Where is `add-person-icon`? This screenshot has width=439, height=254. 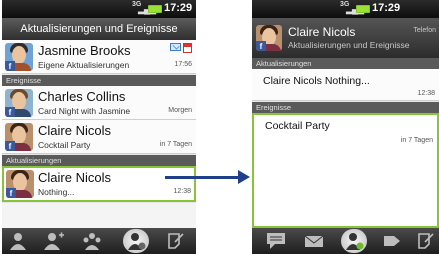
add-person-icon is located at coordinates (54, 241).